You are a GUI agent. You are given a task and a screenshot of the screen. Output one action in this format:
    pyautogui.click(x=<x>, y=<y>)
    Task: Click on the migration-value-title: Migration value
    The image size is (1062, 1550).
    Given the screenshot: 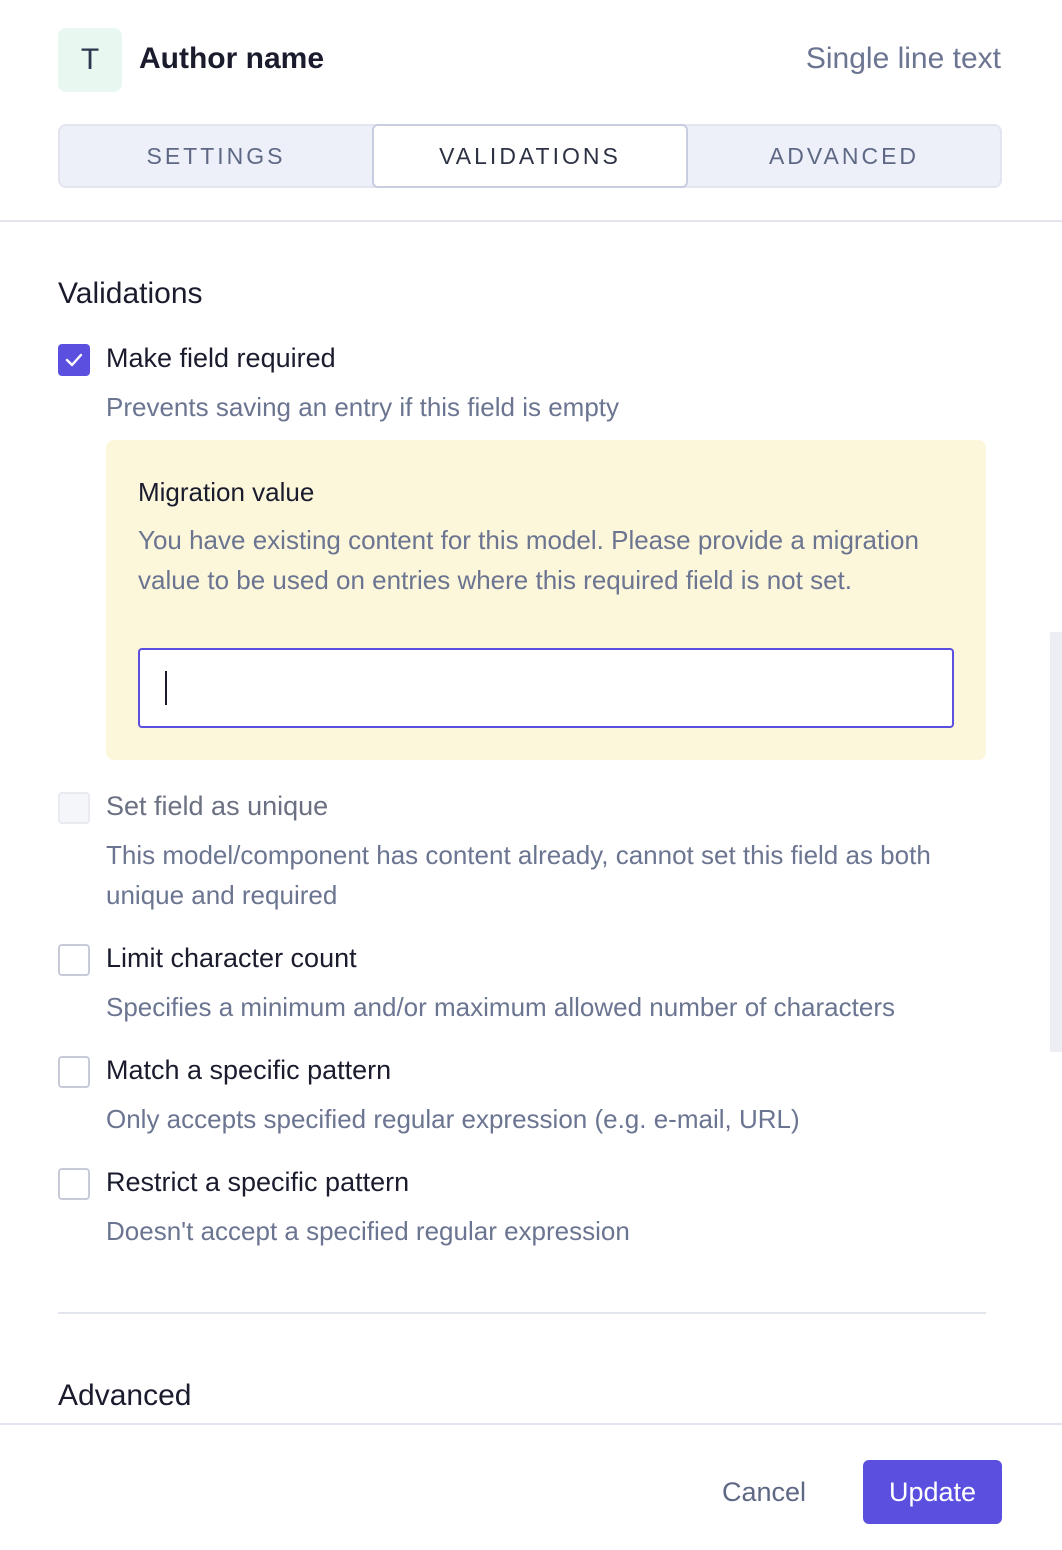 What is the action you would take?
    pyautogui.click(x=226, y=492)
    